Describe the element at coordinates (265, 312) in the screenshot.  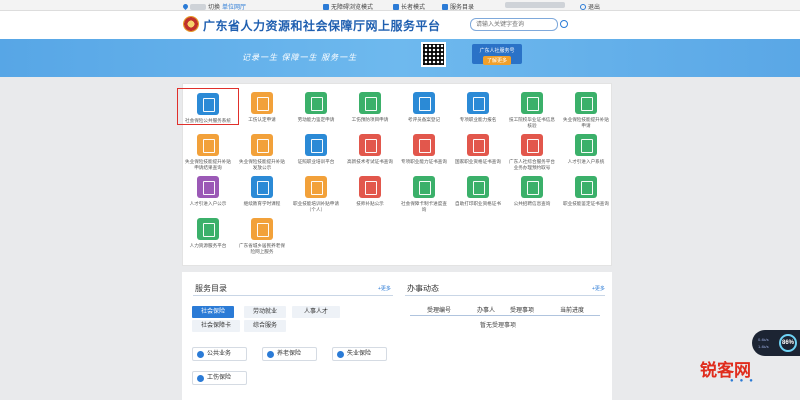
I see `category-employment: 劳动就业` at that location.